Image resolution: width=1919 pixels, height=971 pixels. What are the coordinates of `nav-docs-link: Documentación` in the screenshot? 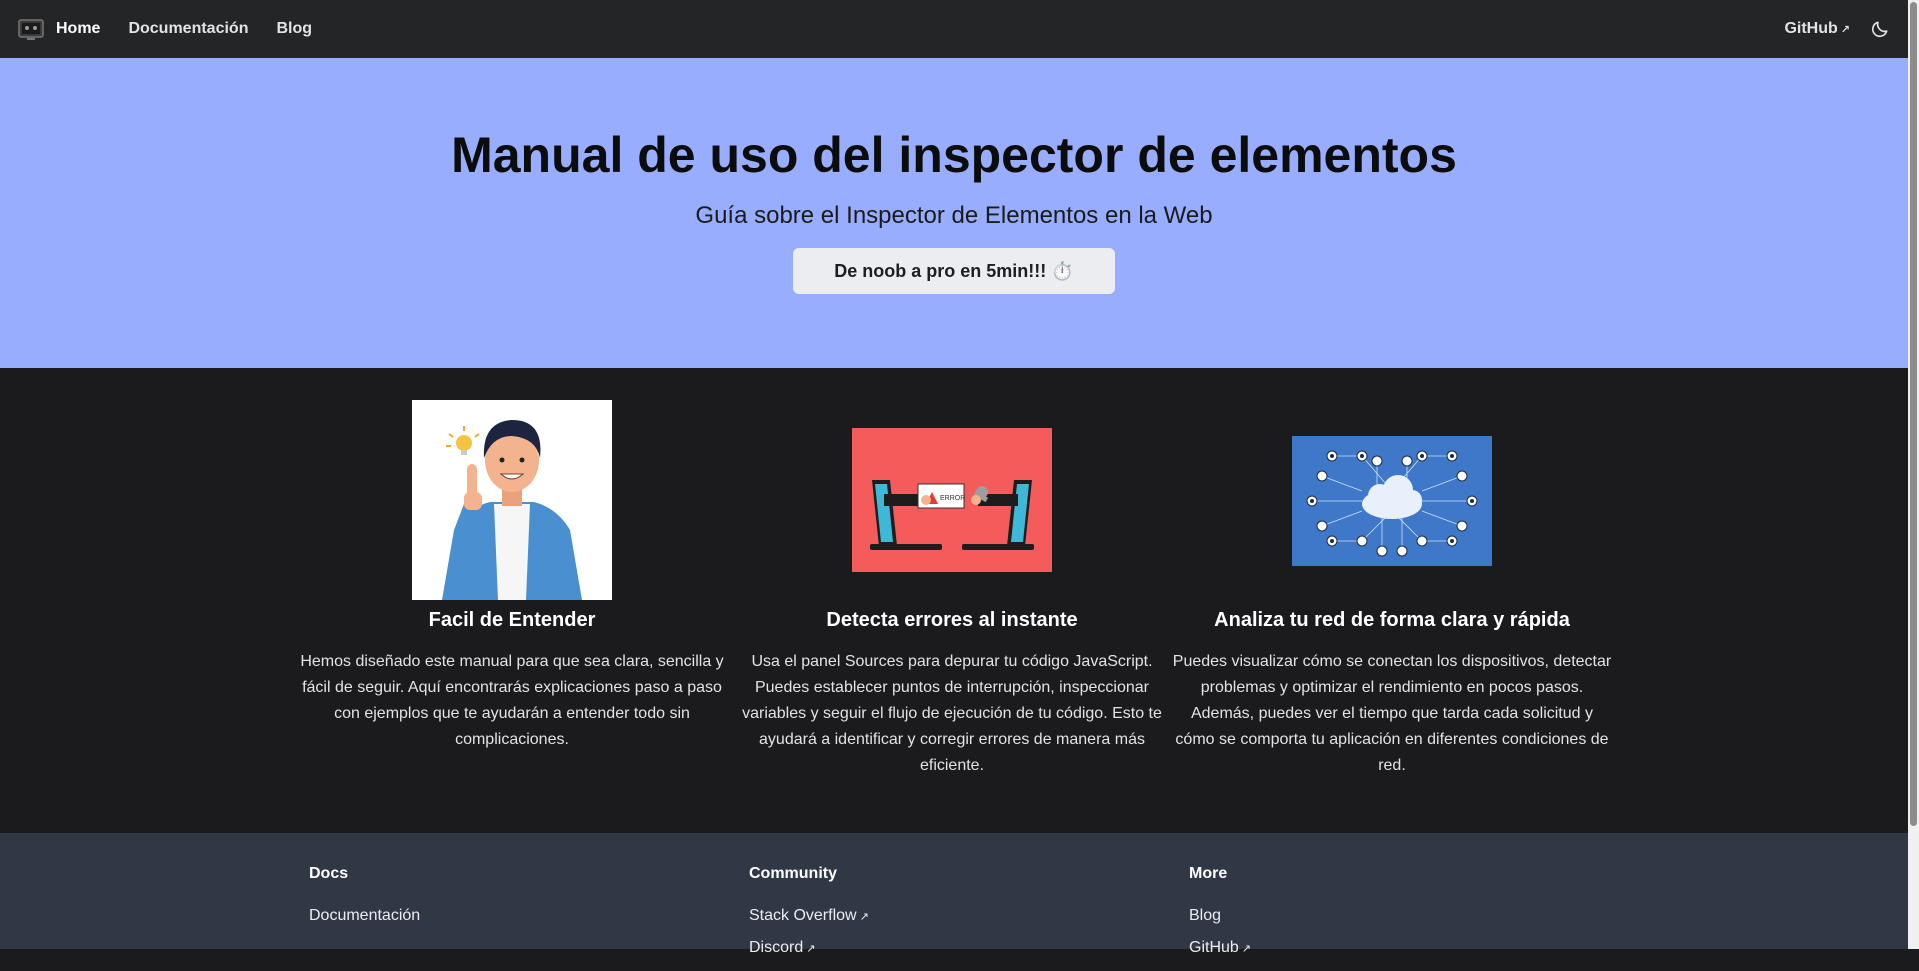 It's located at (188, 29).